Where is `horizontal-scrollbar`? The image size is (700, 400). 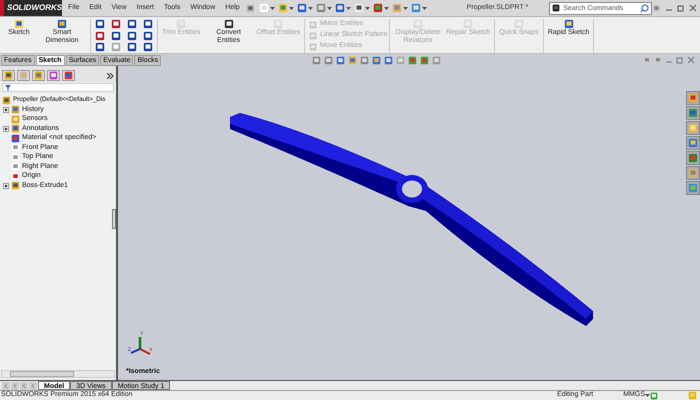
horizontal-scrollbar is located at coordinates (58, 374).